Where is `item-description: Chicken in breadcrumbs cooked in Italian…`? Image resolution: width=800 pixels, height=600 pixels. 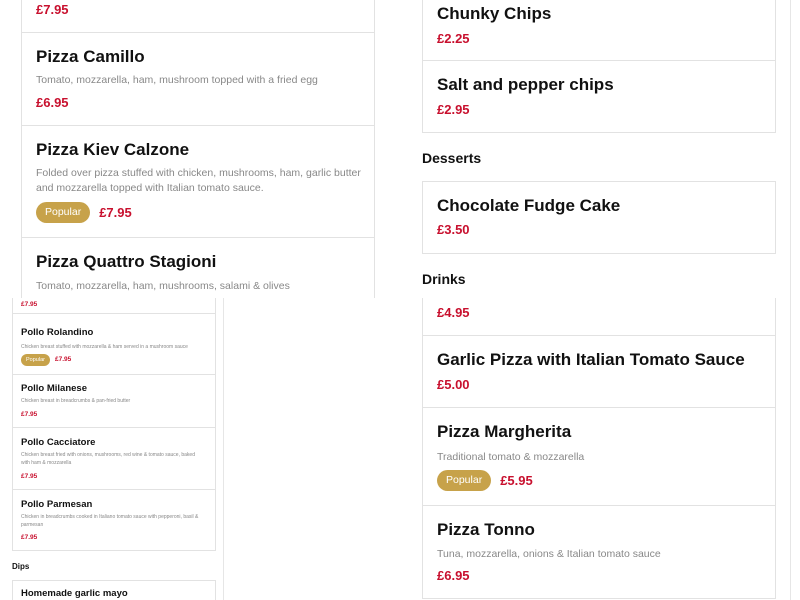 item-description: Chicken in breadcrumbs cooked in Italian… is located at coordinates (110, 521).